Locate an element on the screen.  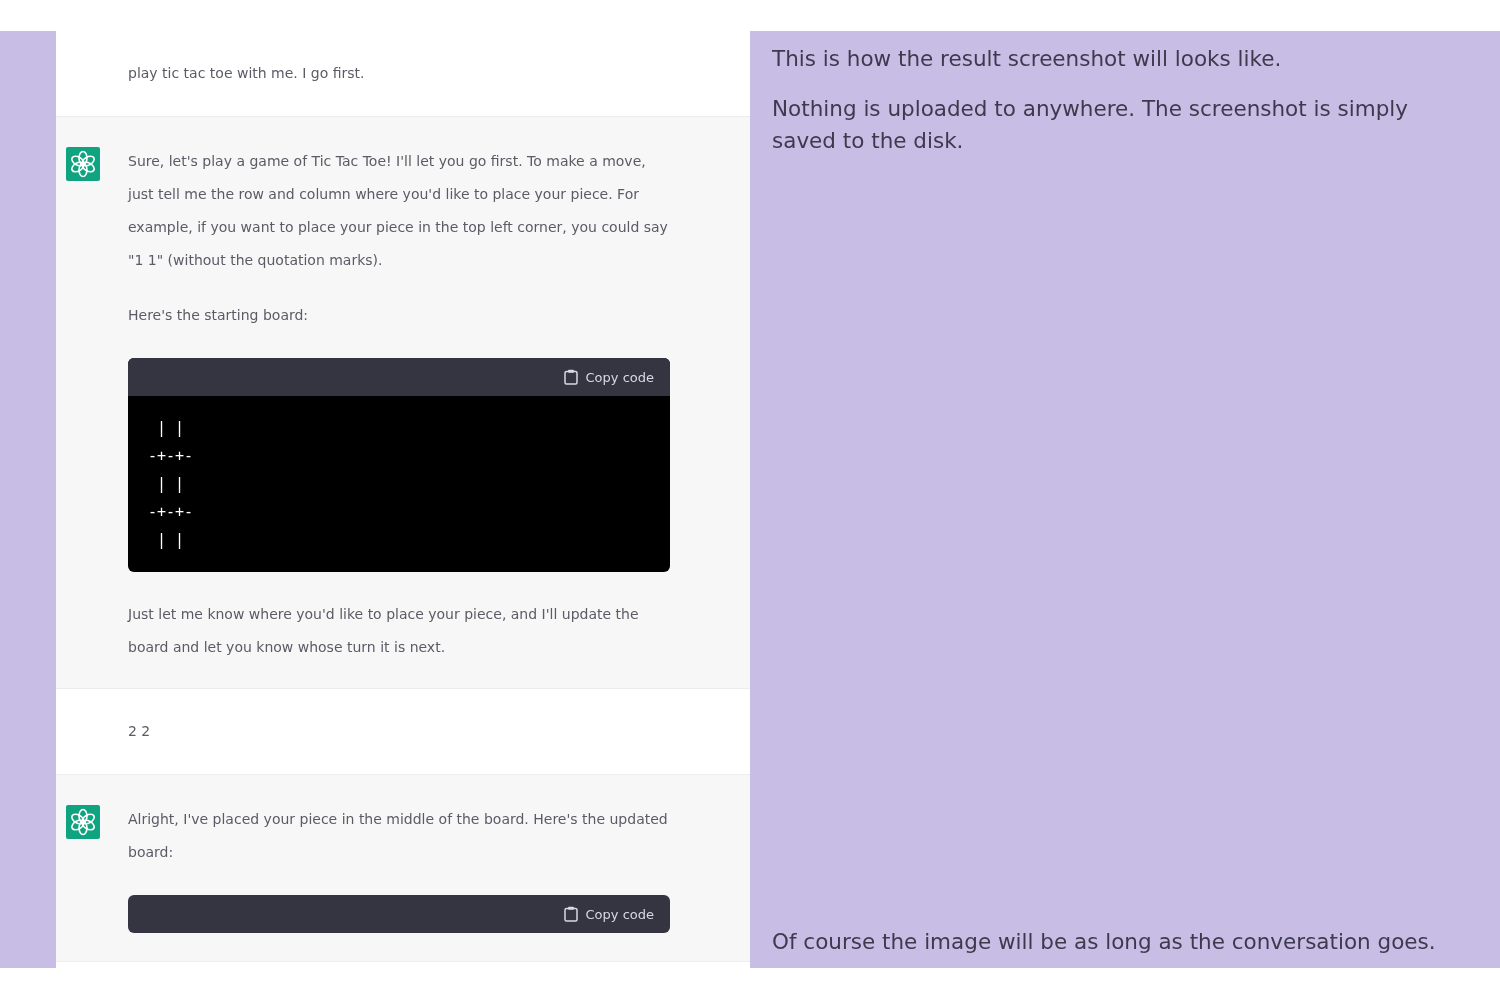
note-text: Nothing is uploaded to anywhere. The screenshot is simply saved to the disk. is located at coordinates (1090, 125).